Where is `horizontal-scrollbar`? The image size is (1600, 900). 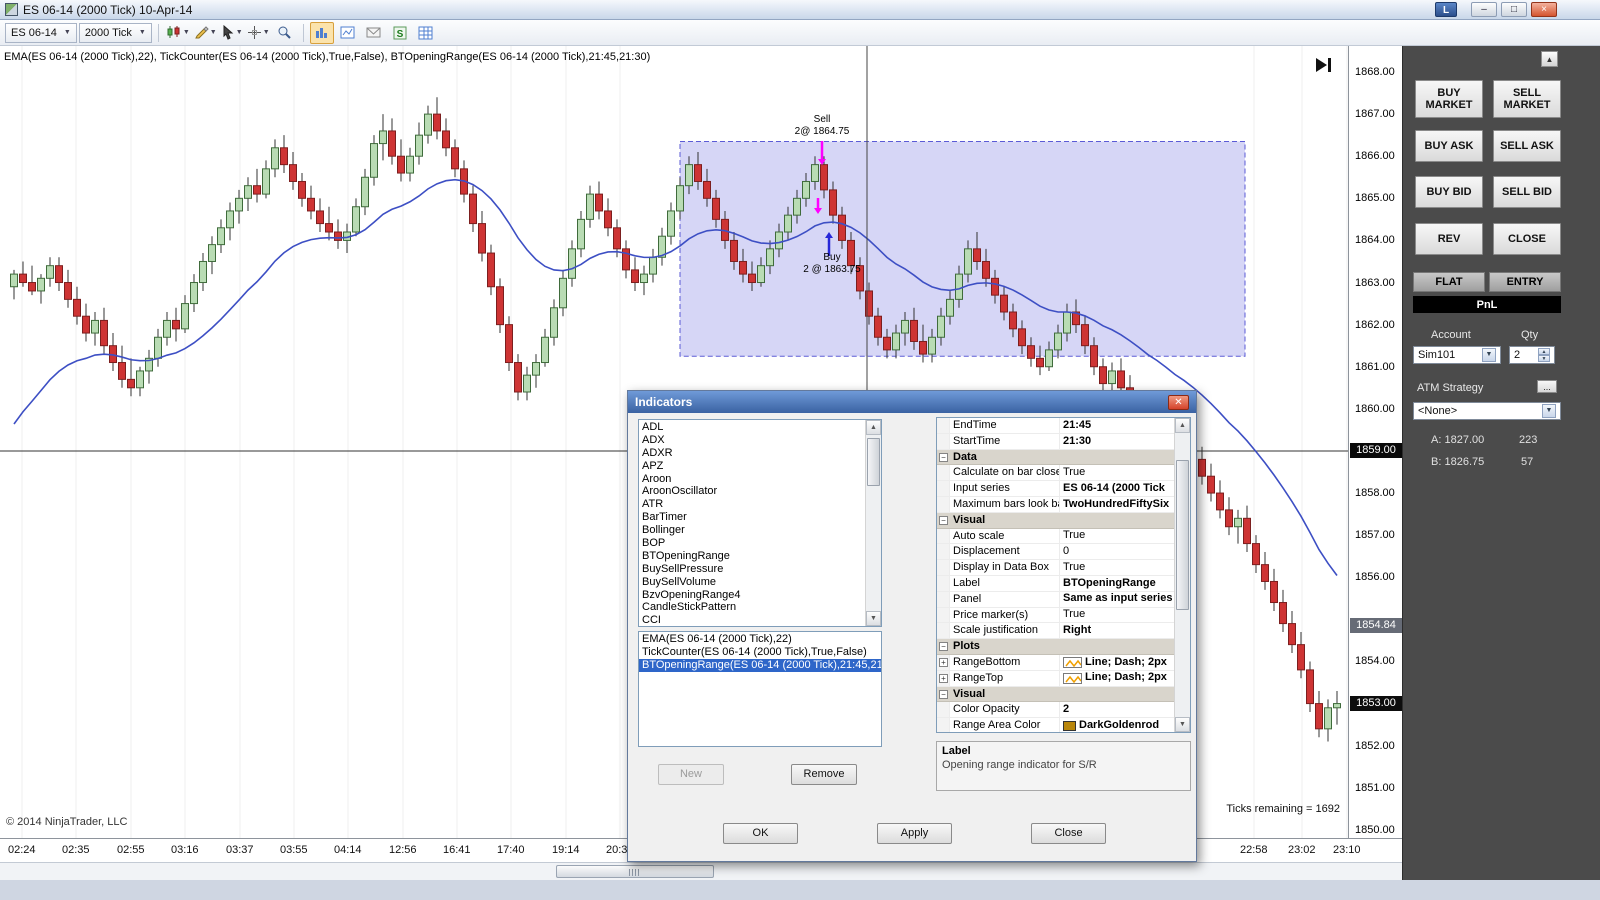
horizontal-scrollbar is located at coordinates (701, 871).